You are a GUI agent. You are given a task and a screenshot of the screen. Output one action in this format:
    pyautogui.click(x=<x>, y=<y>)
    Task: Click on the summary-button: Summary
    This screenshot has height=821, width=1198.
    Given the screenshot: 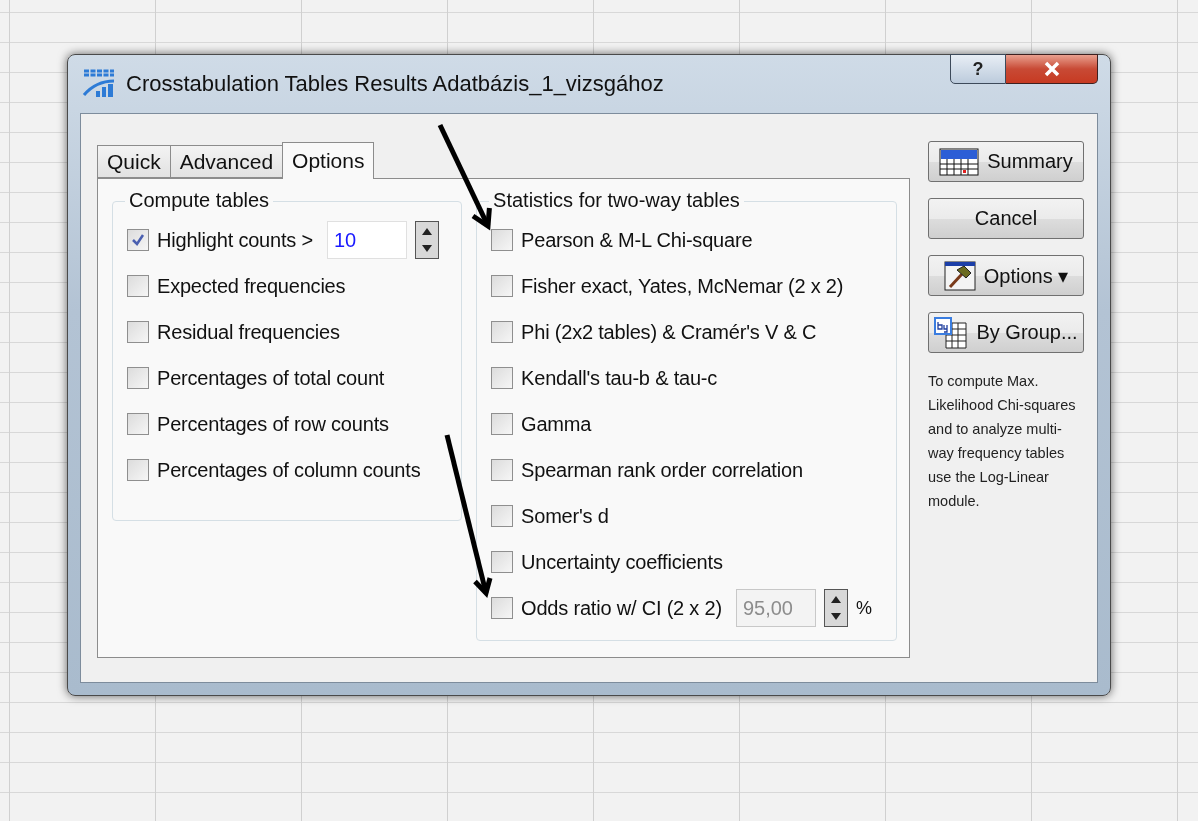 What is the action you would take?
    pyautogui.click(x=1006, y=161)
    